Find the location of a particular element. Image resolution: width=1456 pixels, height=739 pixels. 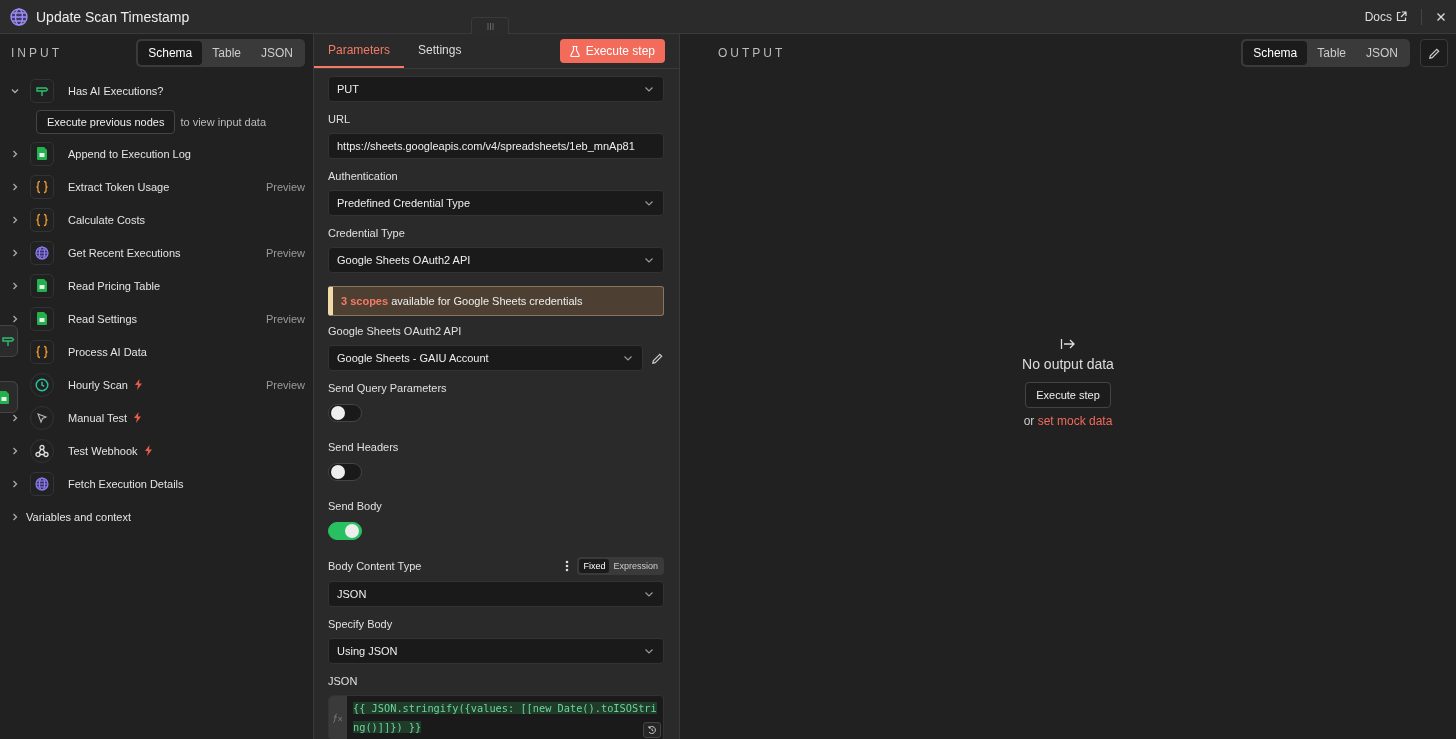

select-field: Google Sheets - GAIU Account is located at coordinates (485, 358).